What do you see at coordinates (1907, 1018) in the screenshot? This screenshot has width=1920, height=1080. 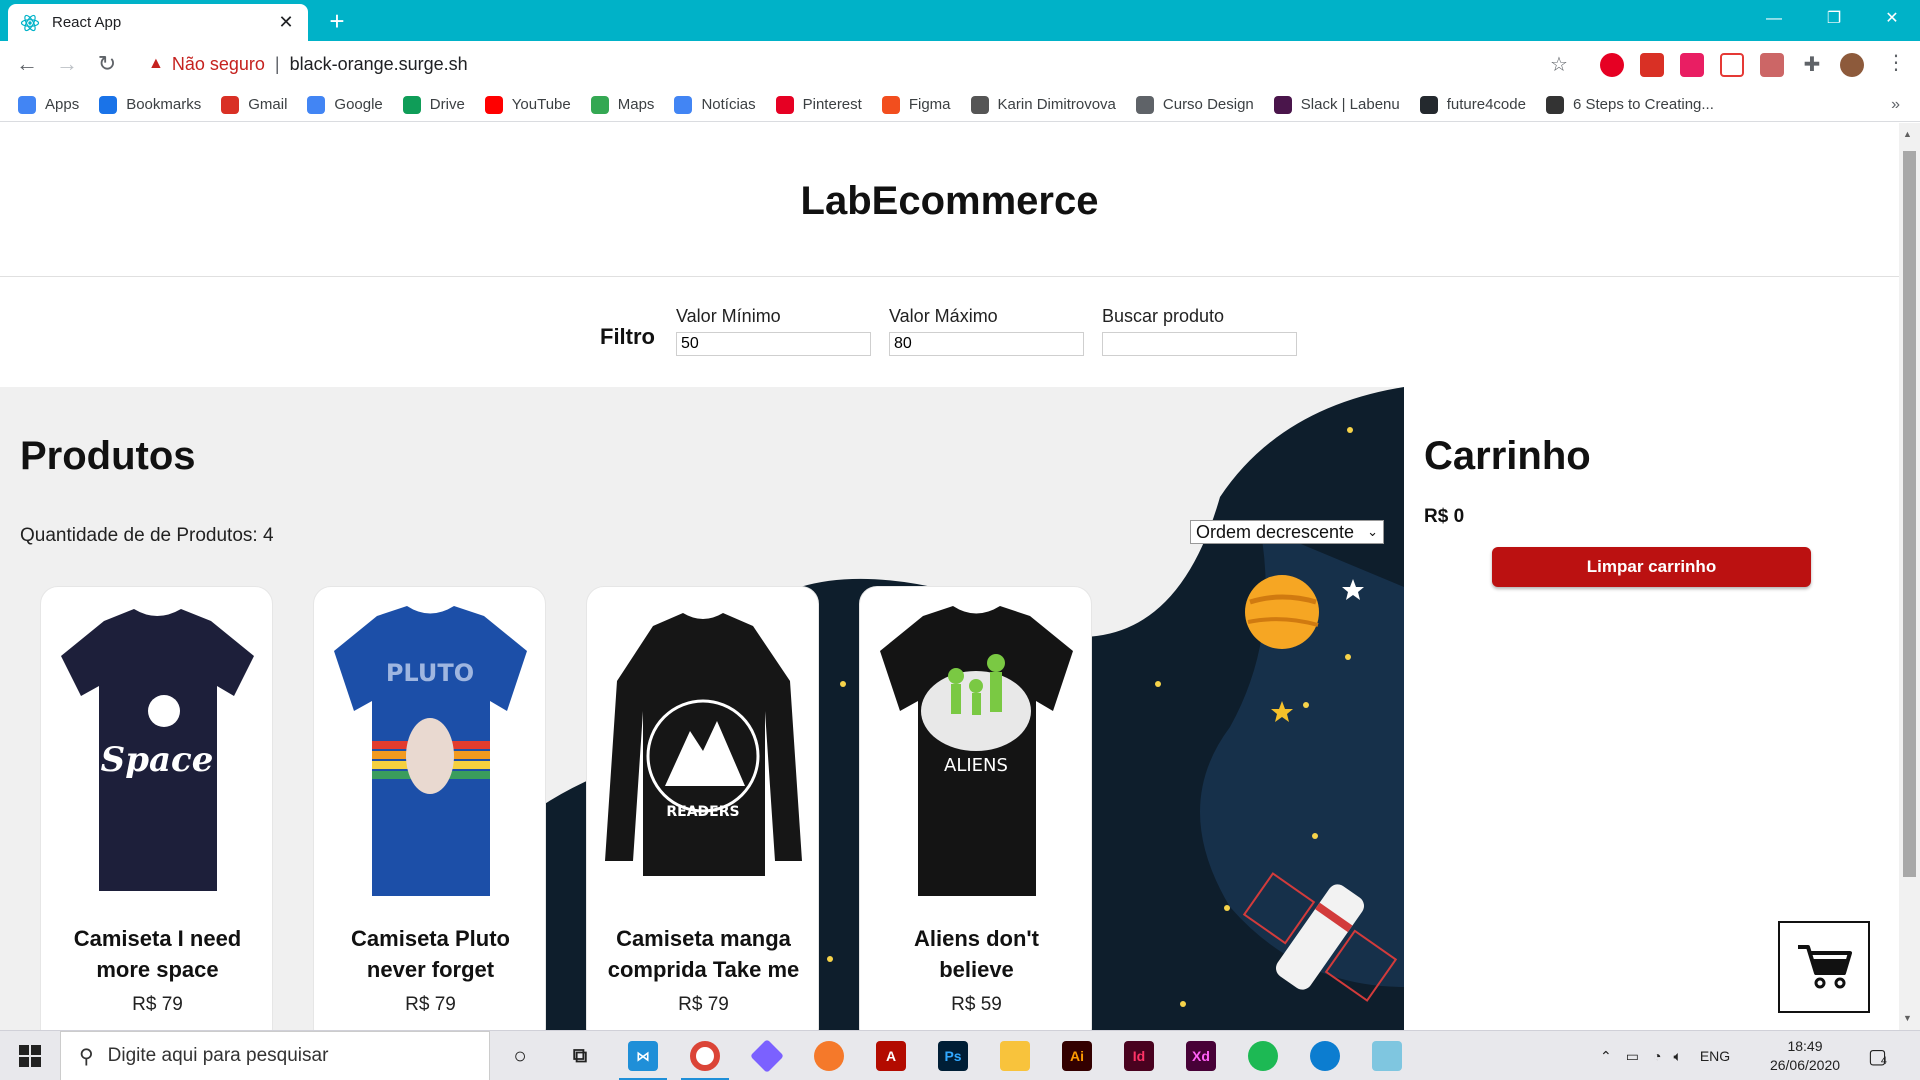 I see `scroll-down-icon: ▼` at bounding box center [1907, 1018].